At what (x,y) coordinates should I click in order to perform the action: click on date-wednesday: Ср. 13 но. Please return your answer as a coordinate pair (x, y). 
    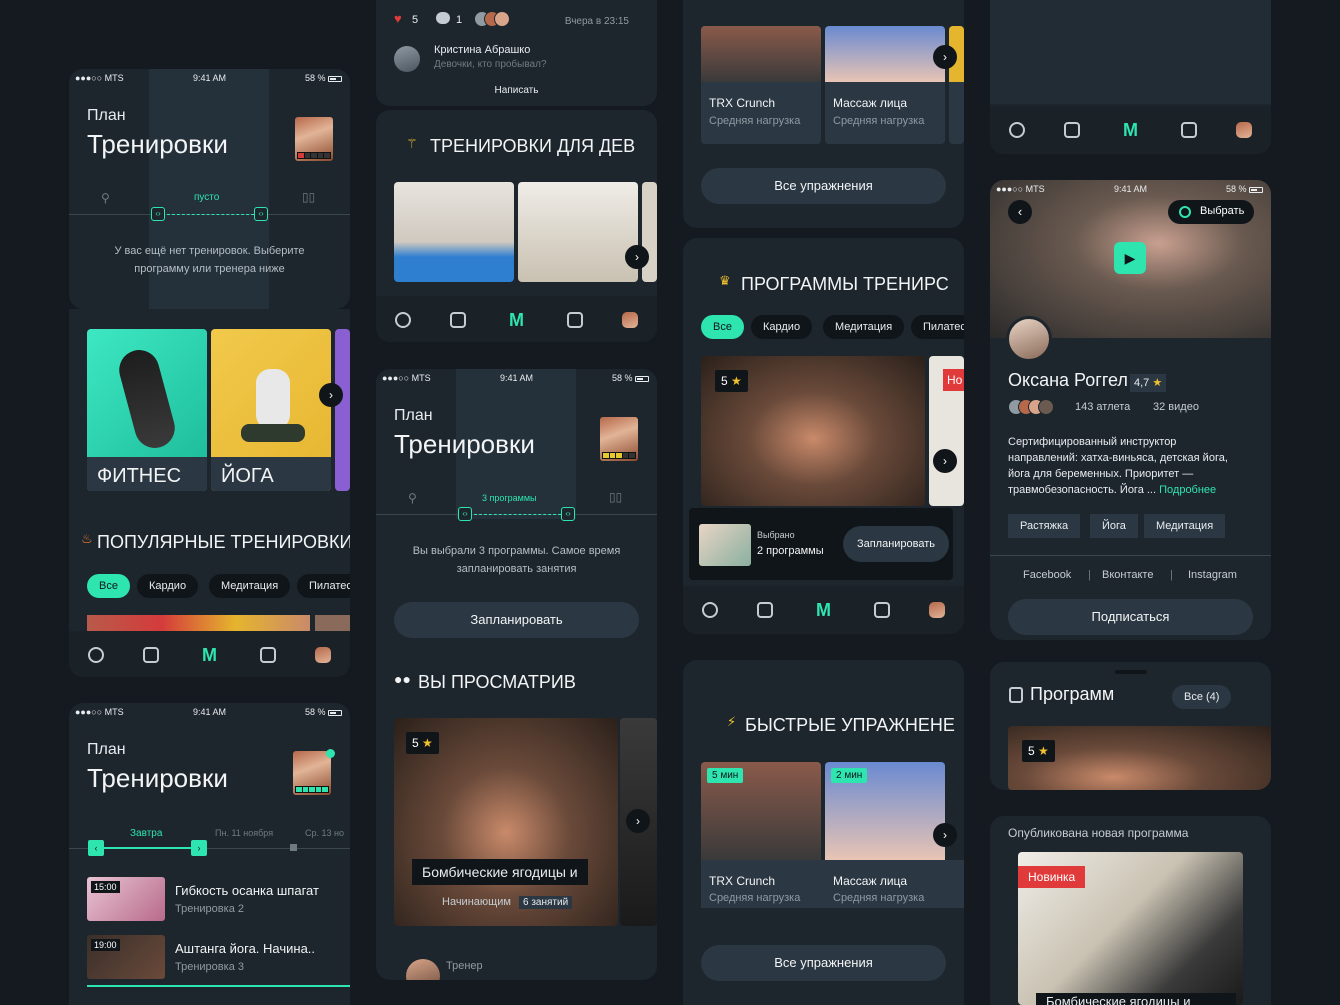
    Looking at the image, I should click on (324, 833).